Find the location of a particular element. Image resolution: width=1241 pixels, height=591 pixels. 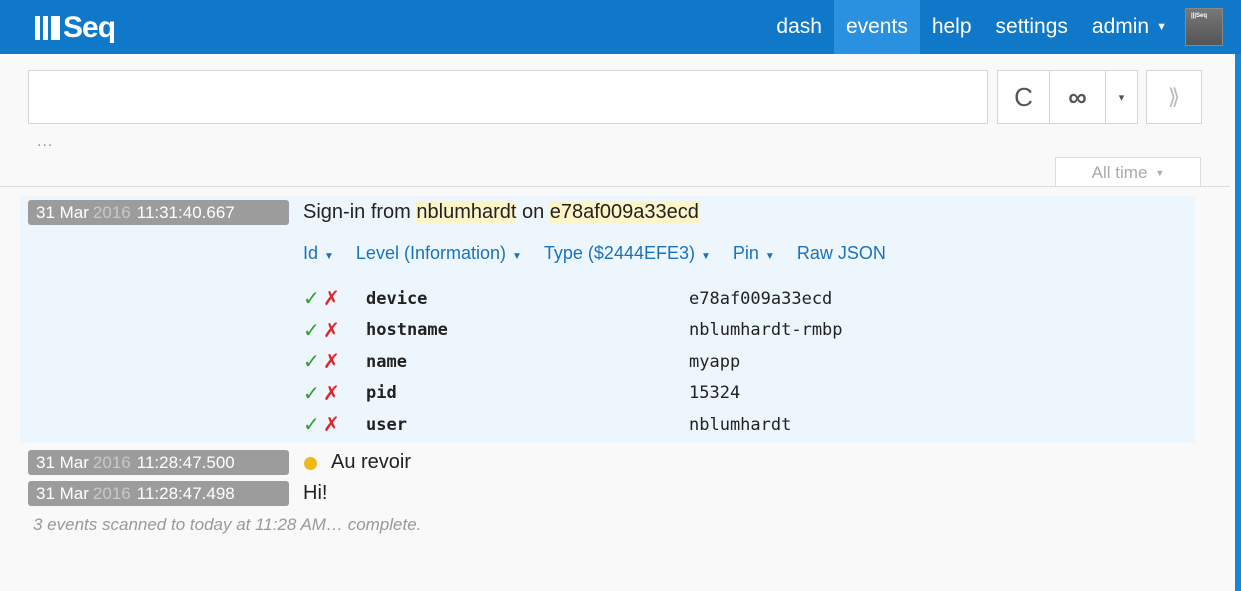

tail-button: ⟫ is located at coordinates (1174, 97).